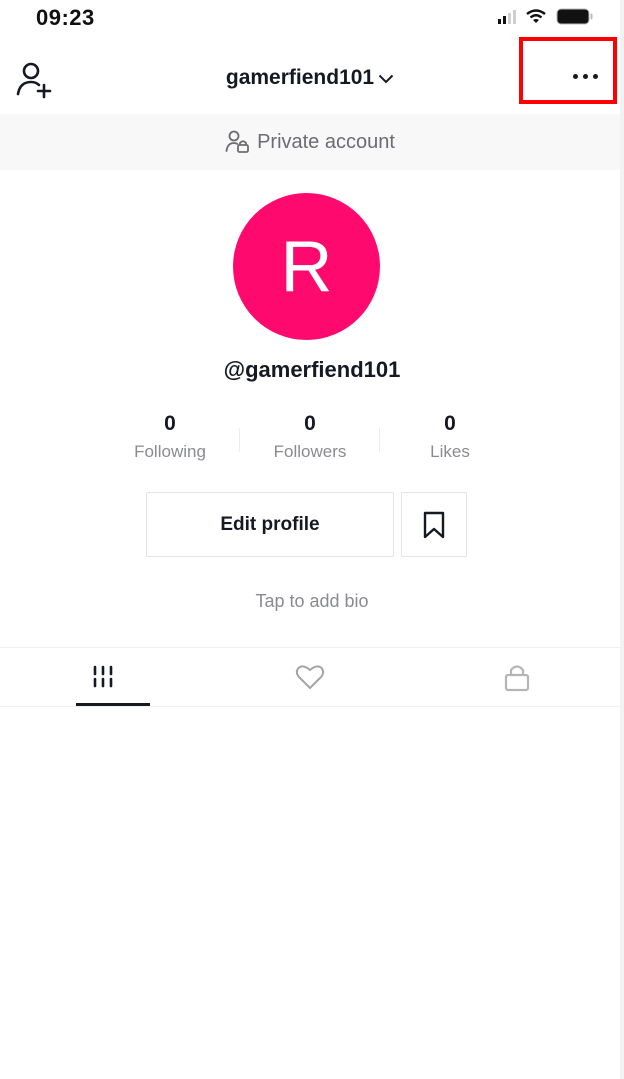 The width and height of the screenshot is (624, 1079). I want to click on tab-private, so click(516, 677).